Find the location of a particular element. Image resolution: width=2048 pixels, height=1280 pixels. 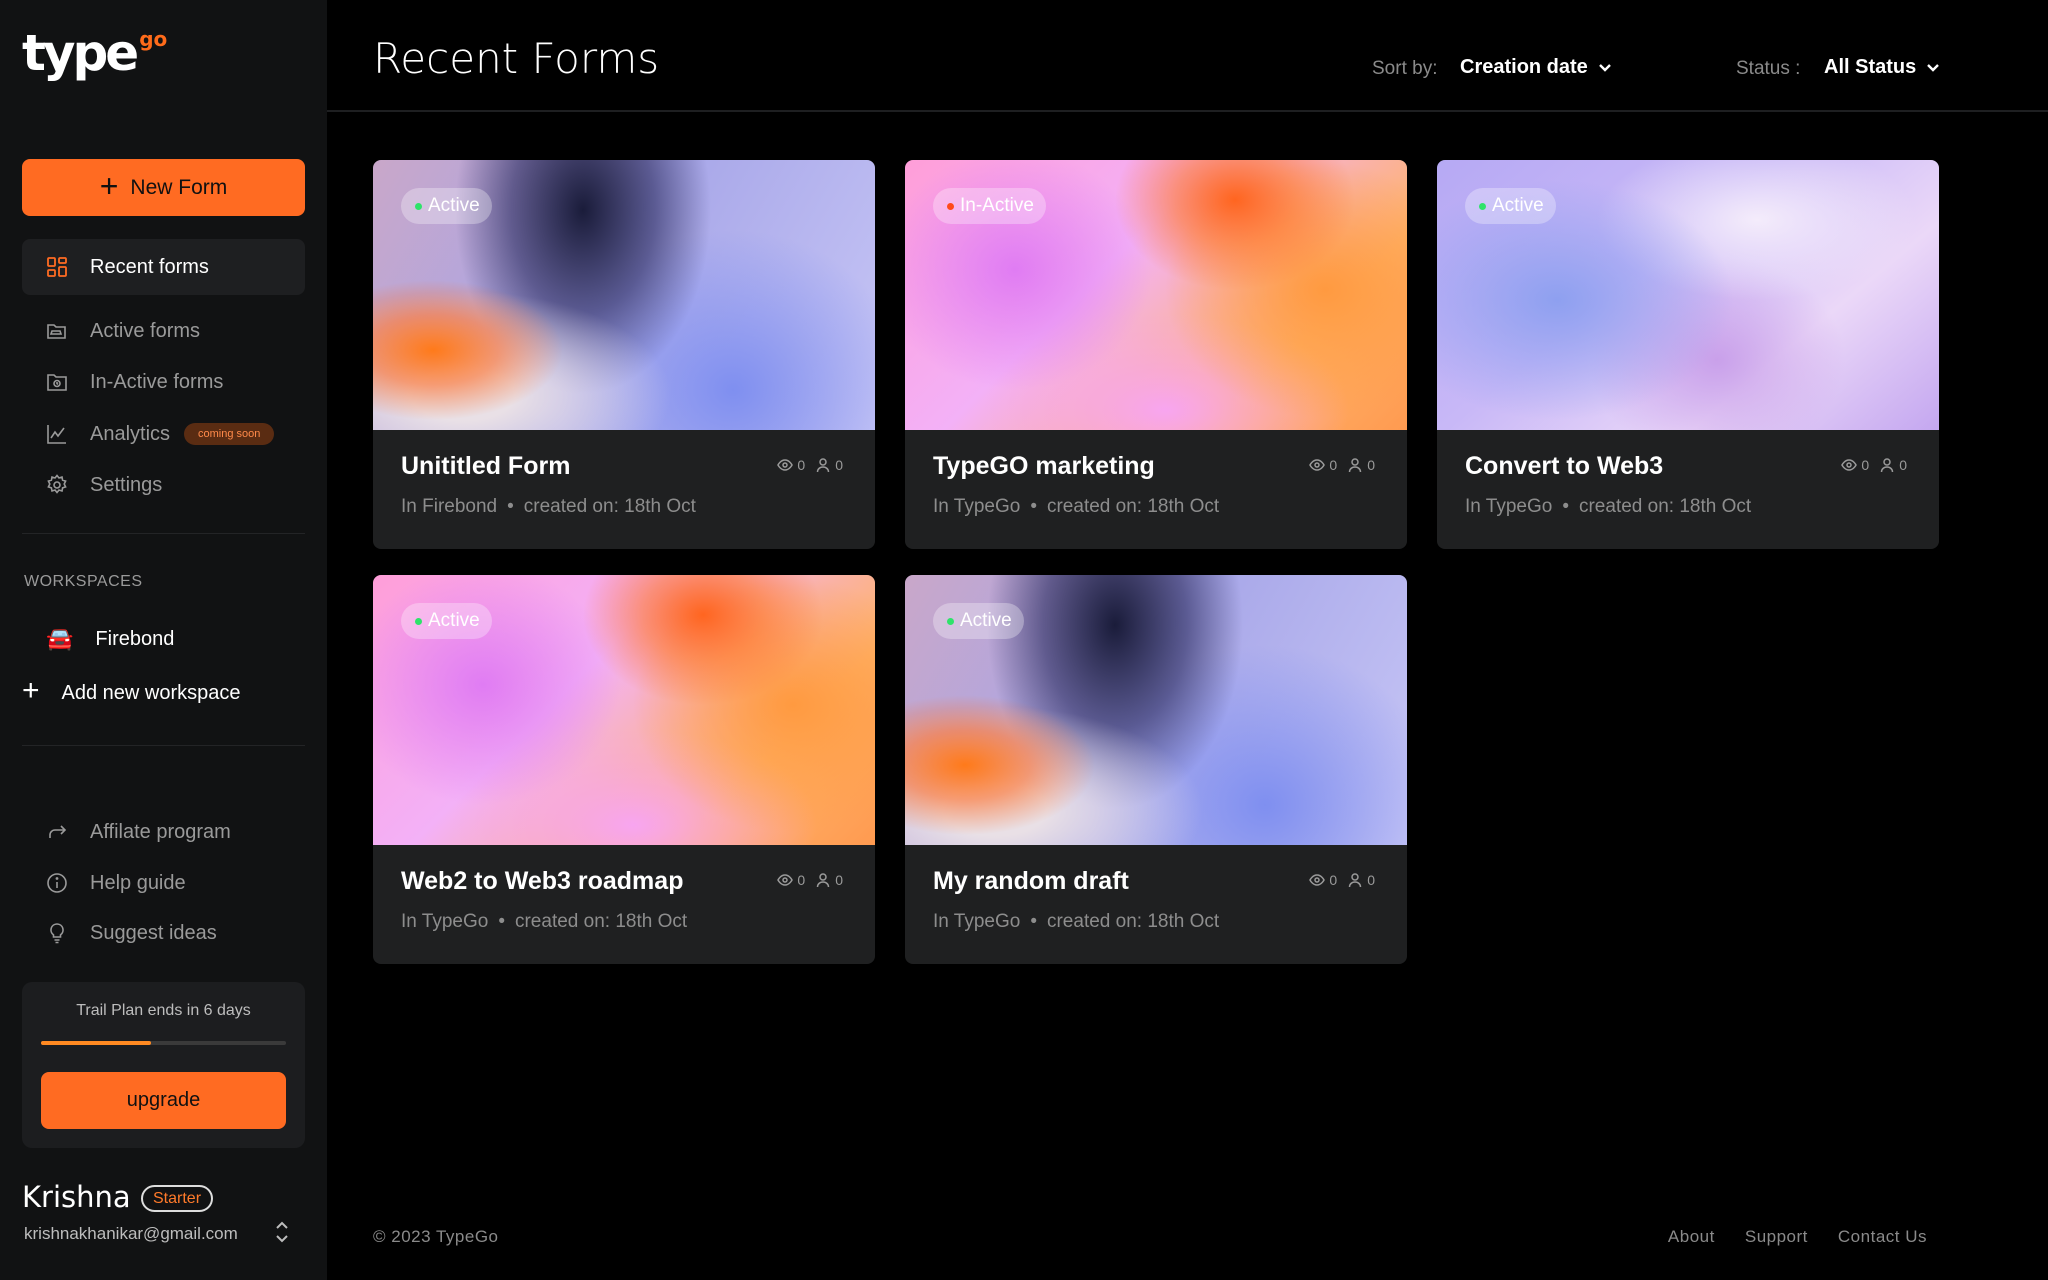

nav-item-active-forms: Active forms is located at coordinates (163, 331).